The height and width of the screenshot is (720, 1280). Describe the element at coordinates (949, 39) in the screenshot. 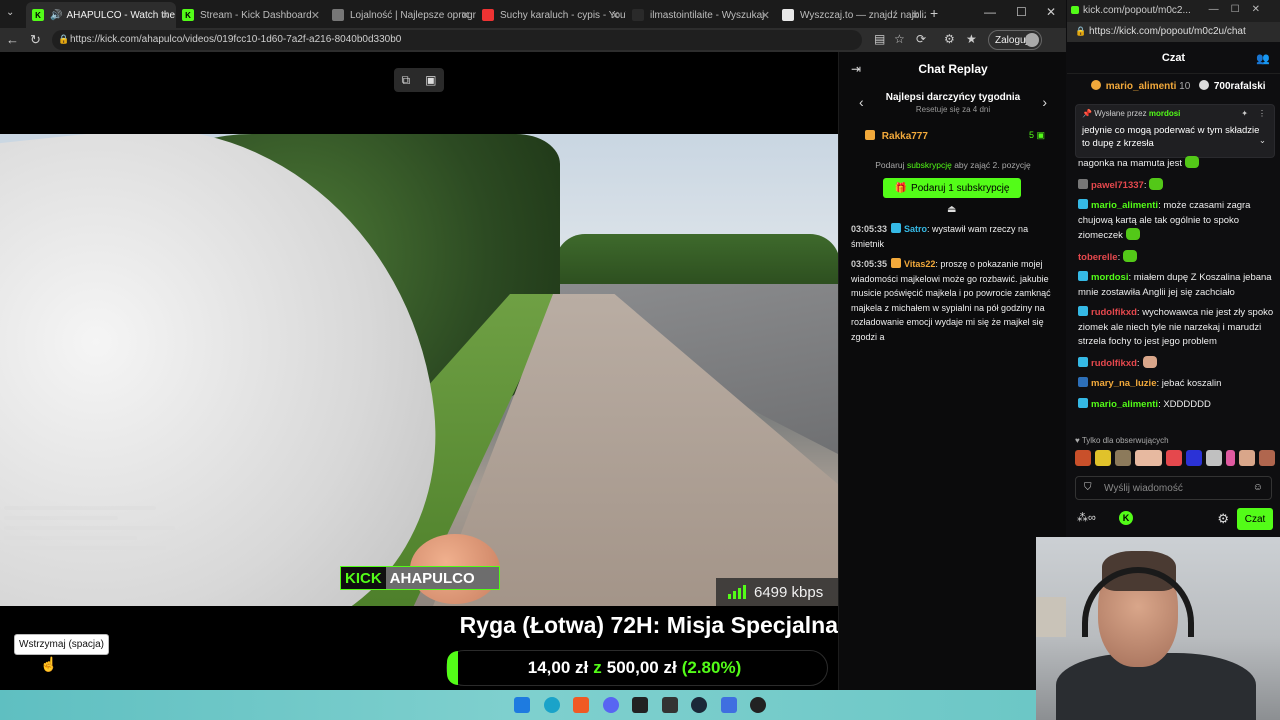

I see `extensions-icon: ⚙` at that location.